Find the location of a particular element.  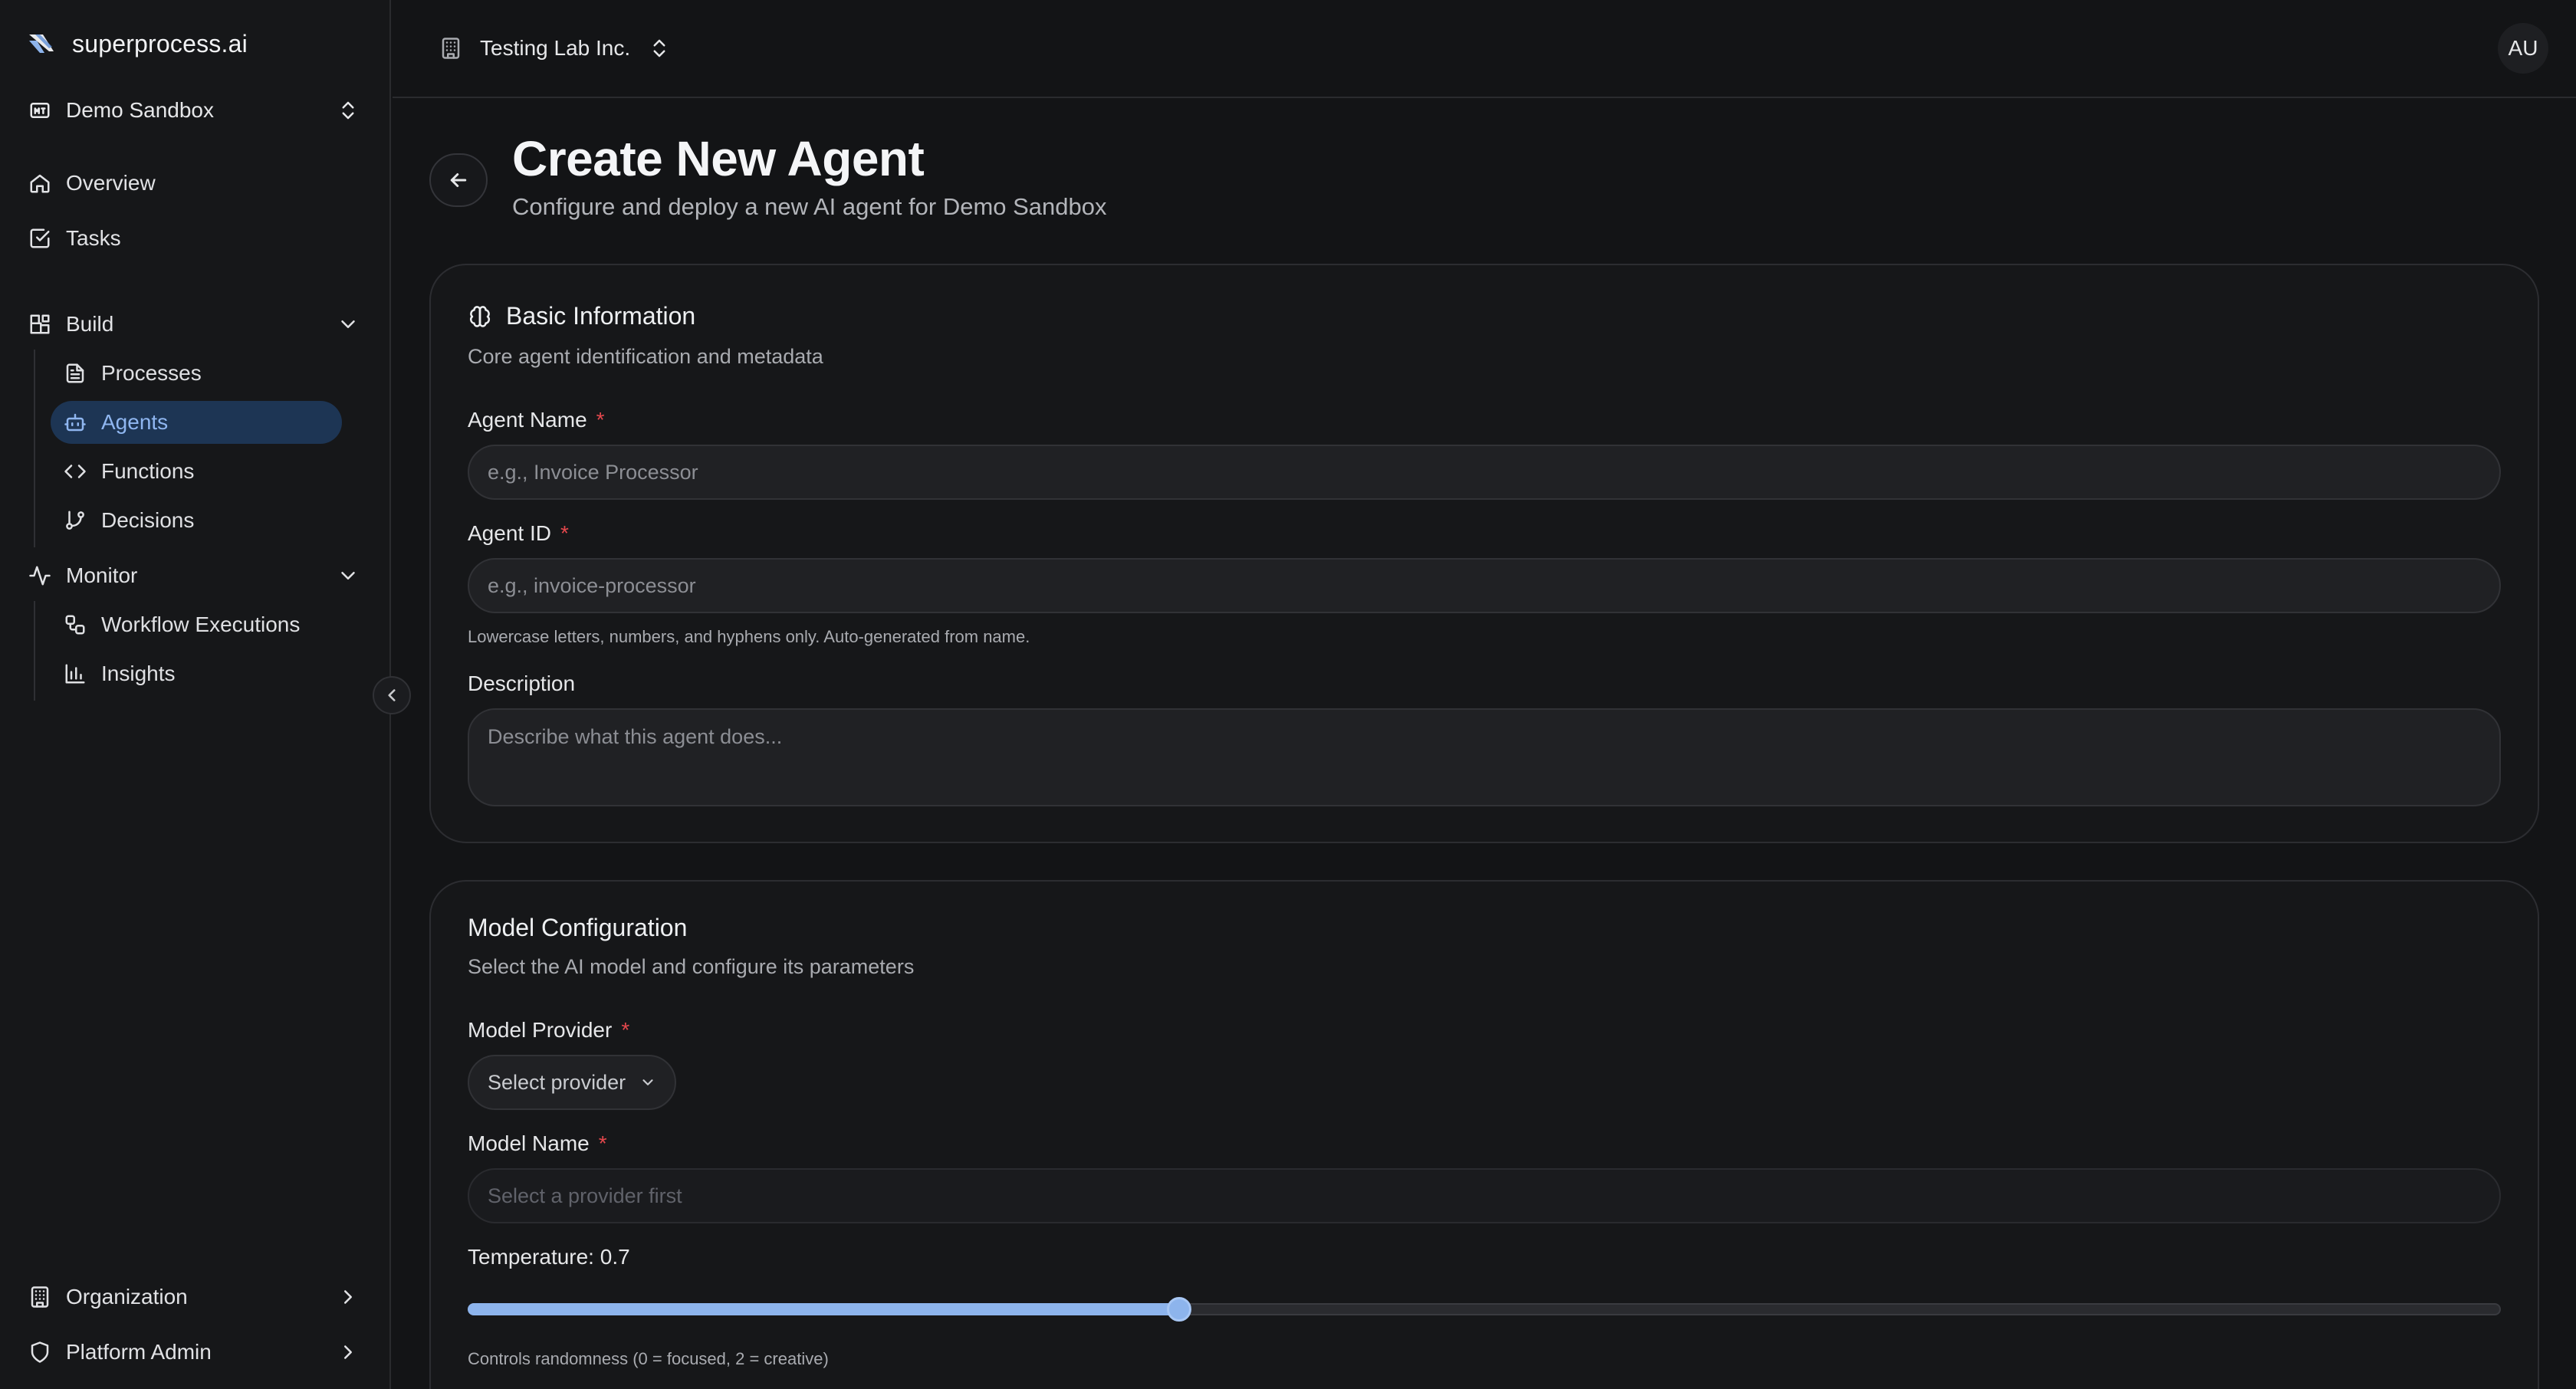

nav-overview: Overview is located at coordinates (194, 183).